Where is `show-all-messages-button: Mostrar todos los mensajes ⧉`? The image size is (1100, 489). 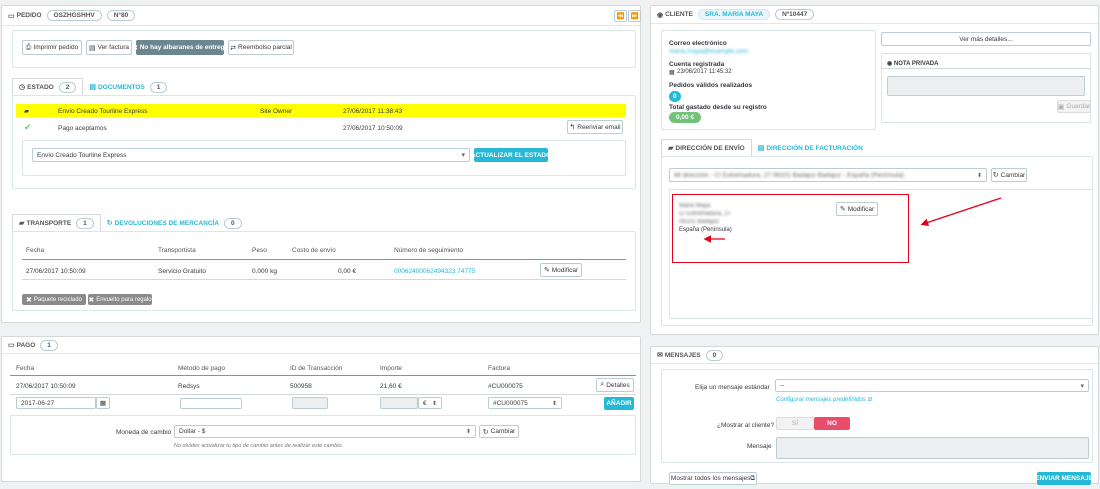
show-all-messages-button: Mostrar todos los mensajes ⧉ is located at coordinates (713, 478).